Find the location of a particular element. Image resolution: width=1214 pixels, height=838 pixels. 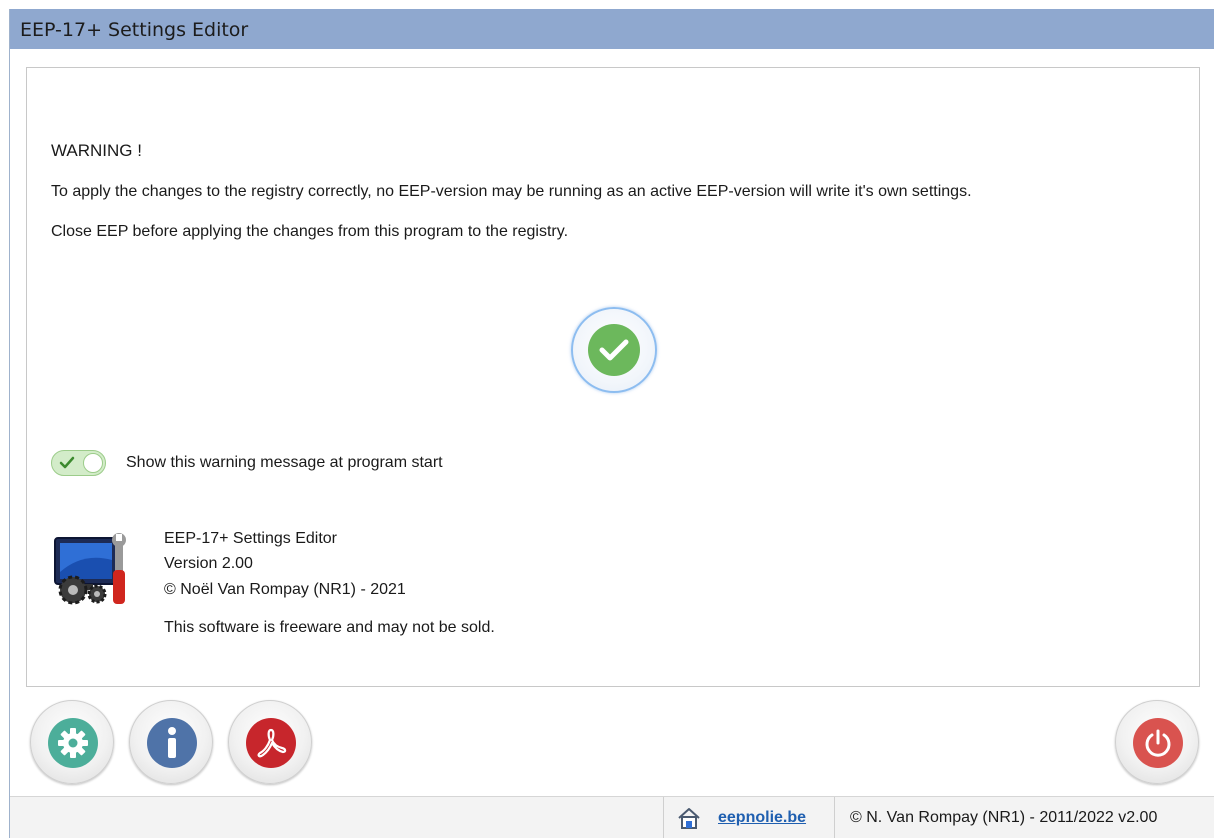

window-title: EEP-17+ Settings Editor is located at coordinates (134, 30).